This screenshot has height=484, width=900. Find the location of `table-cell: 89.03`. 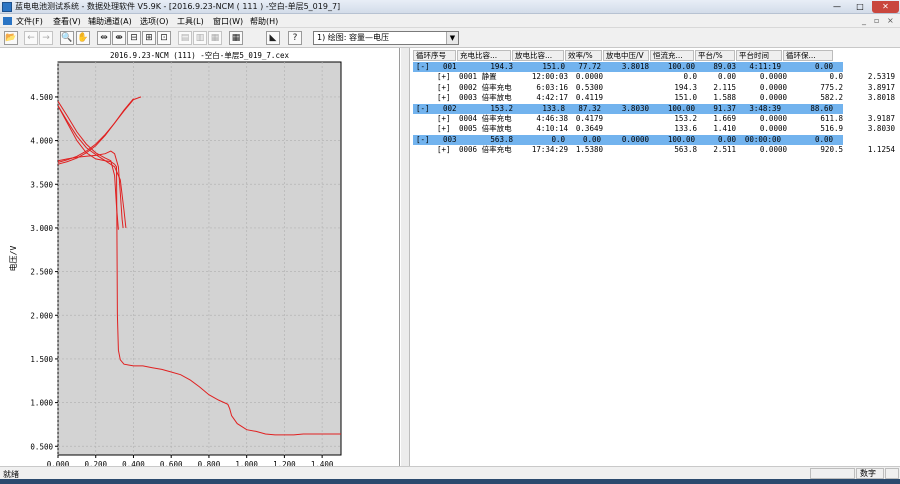

table-cell: 89.03 is located at coordinates (724, 66).